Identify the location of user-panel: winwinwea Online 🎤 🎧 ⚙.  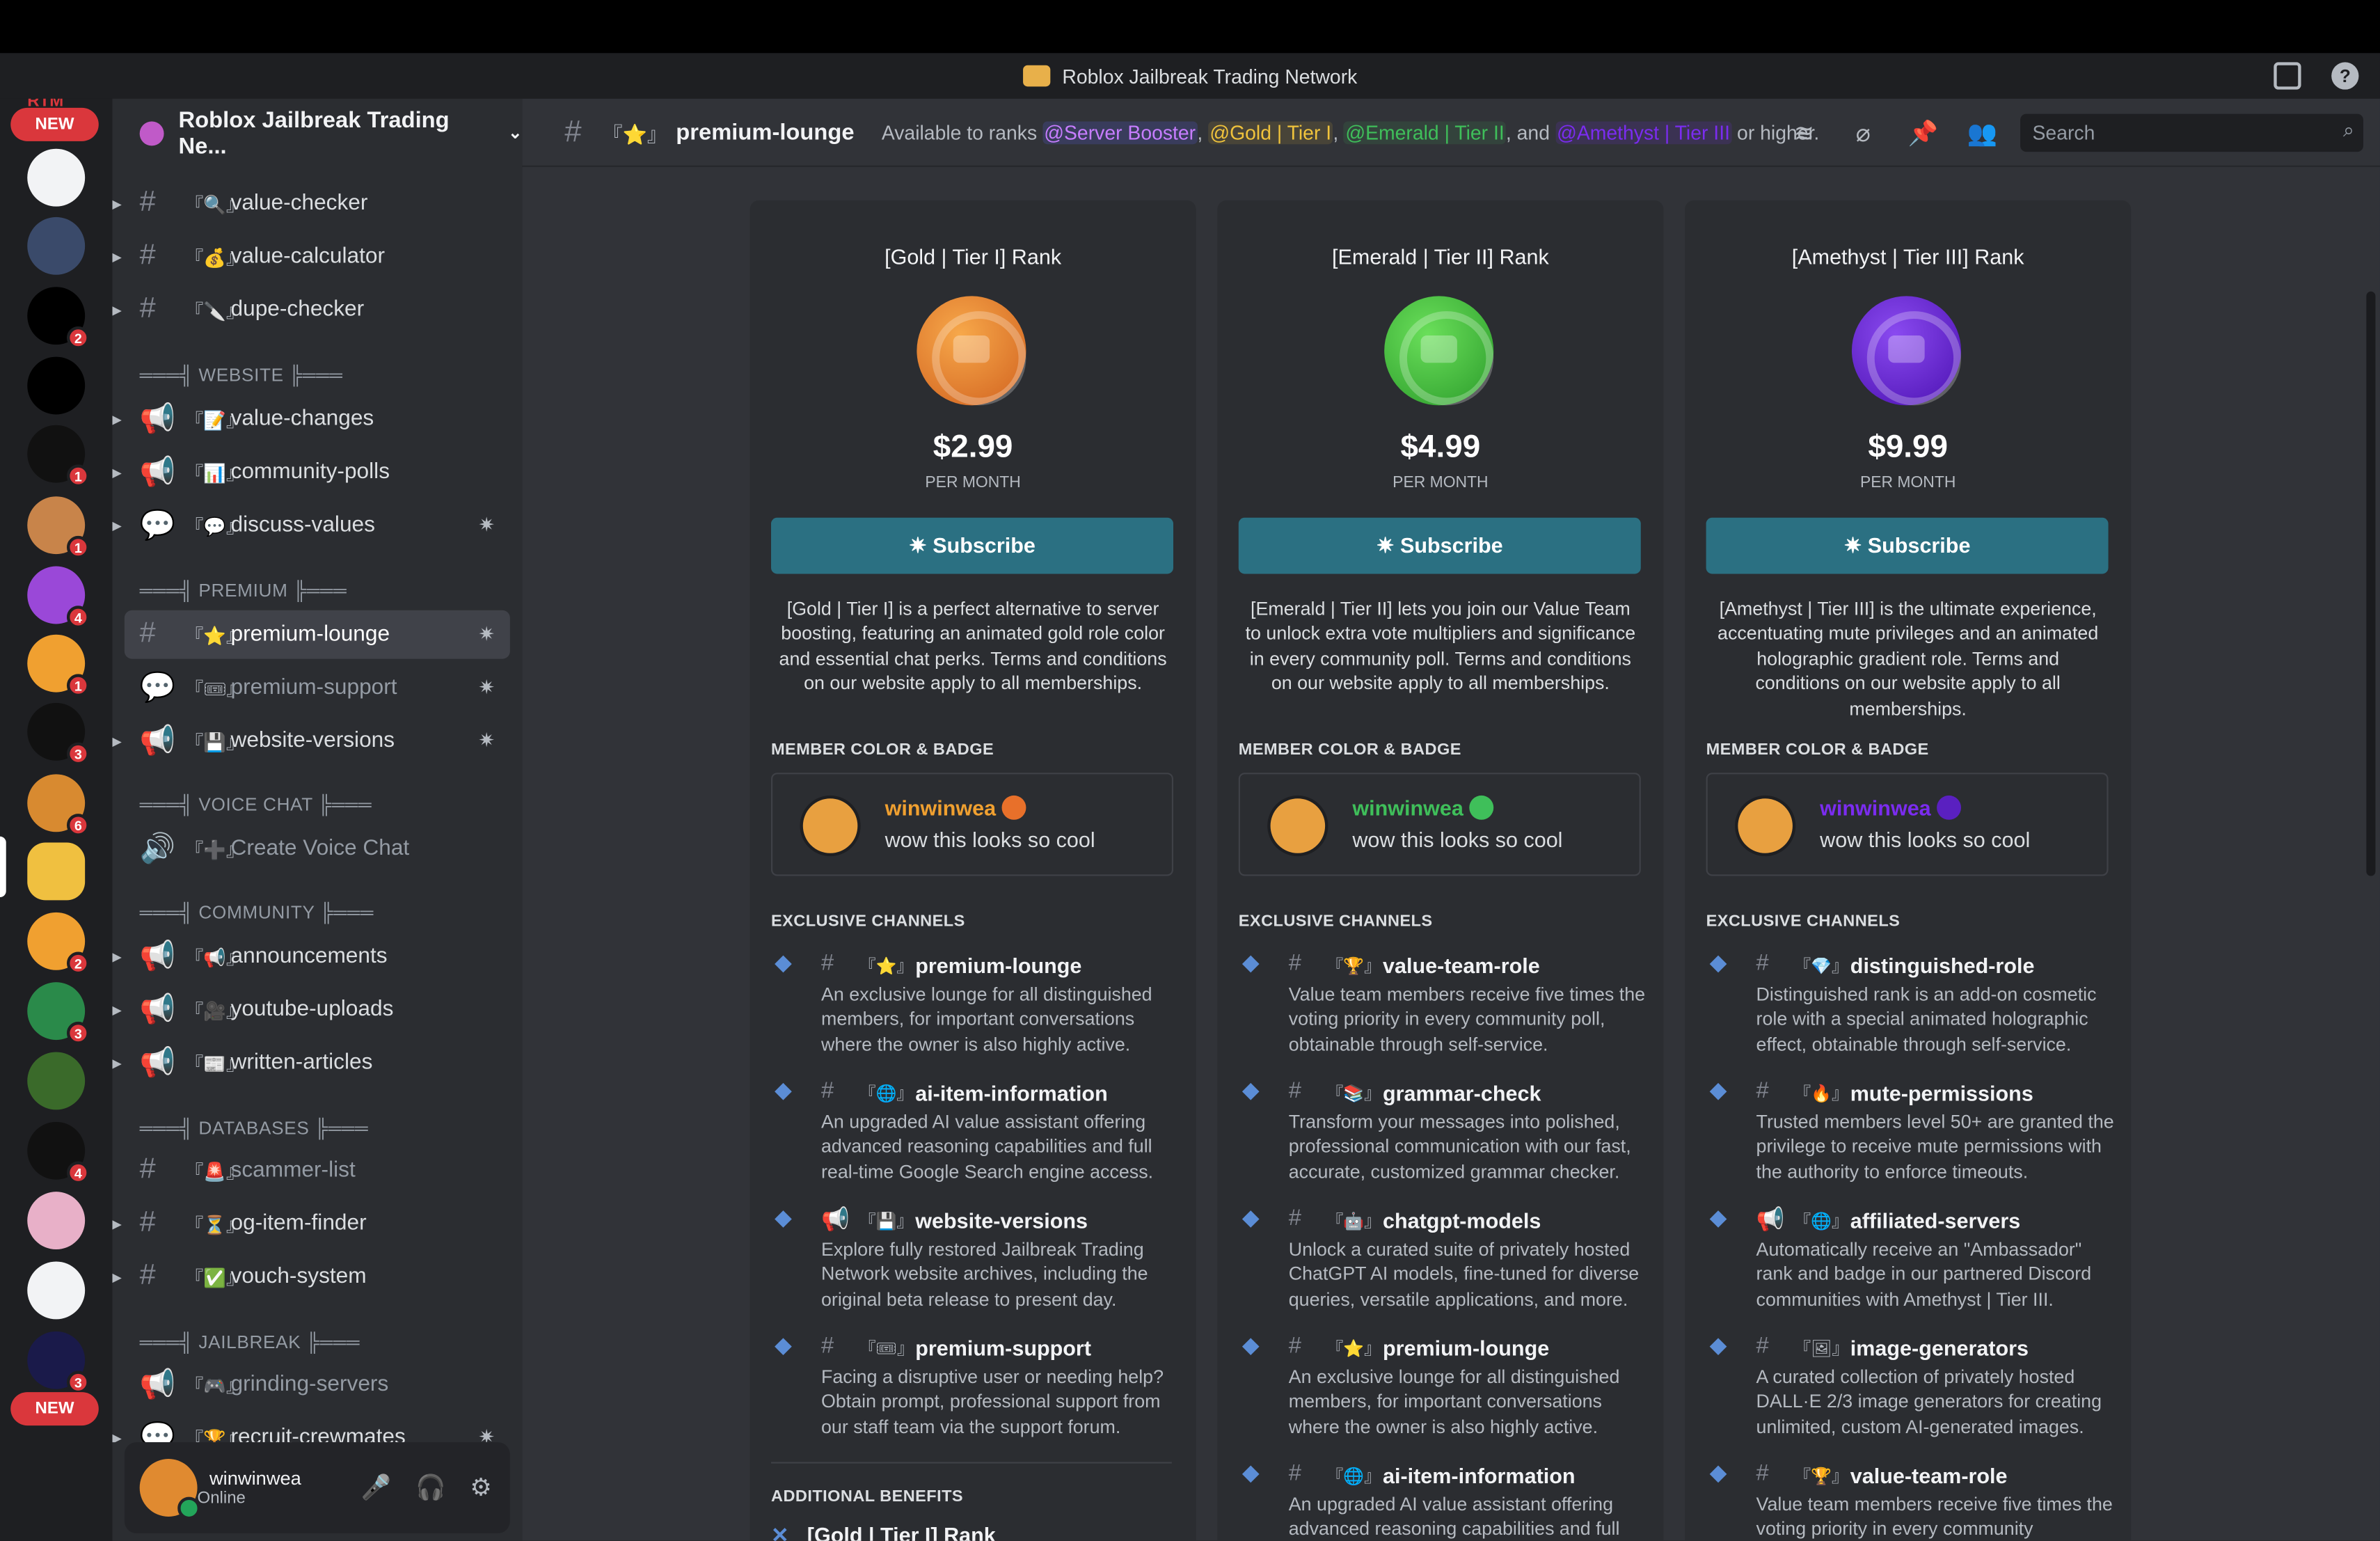
(317, 1487).